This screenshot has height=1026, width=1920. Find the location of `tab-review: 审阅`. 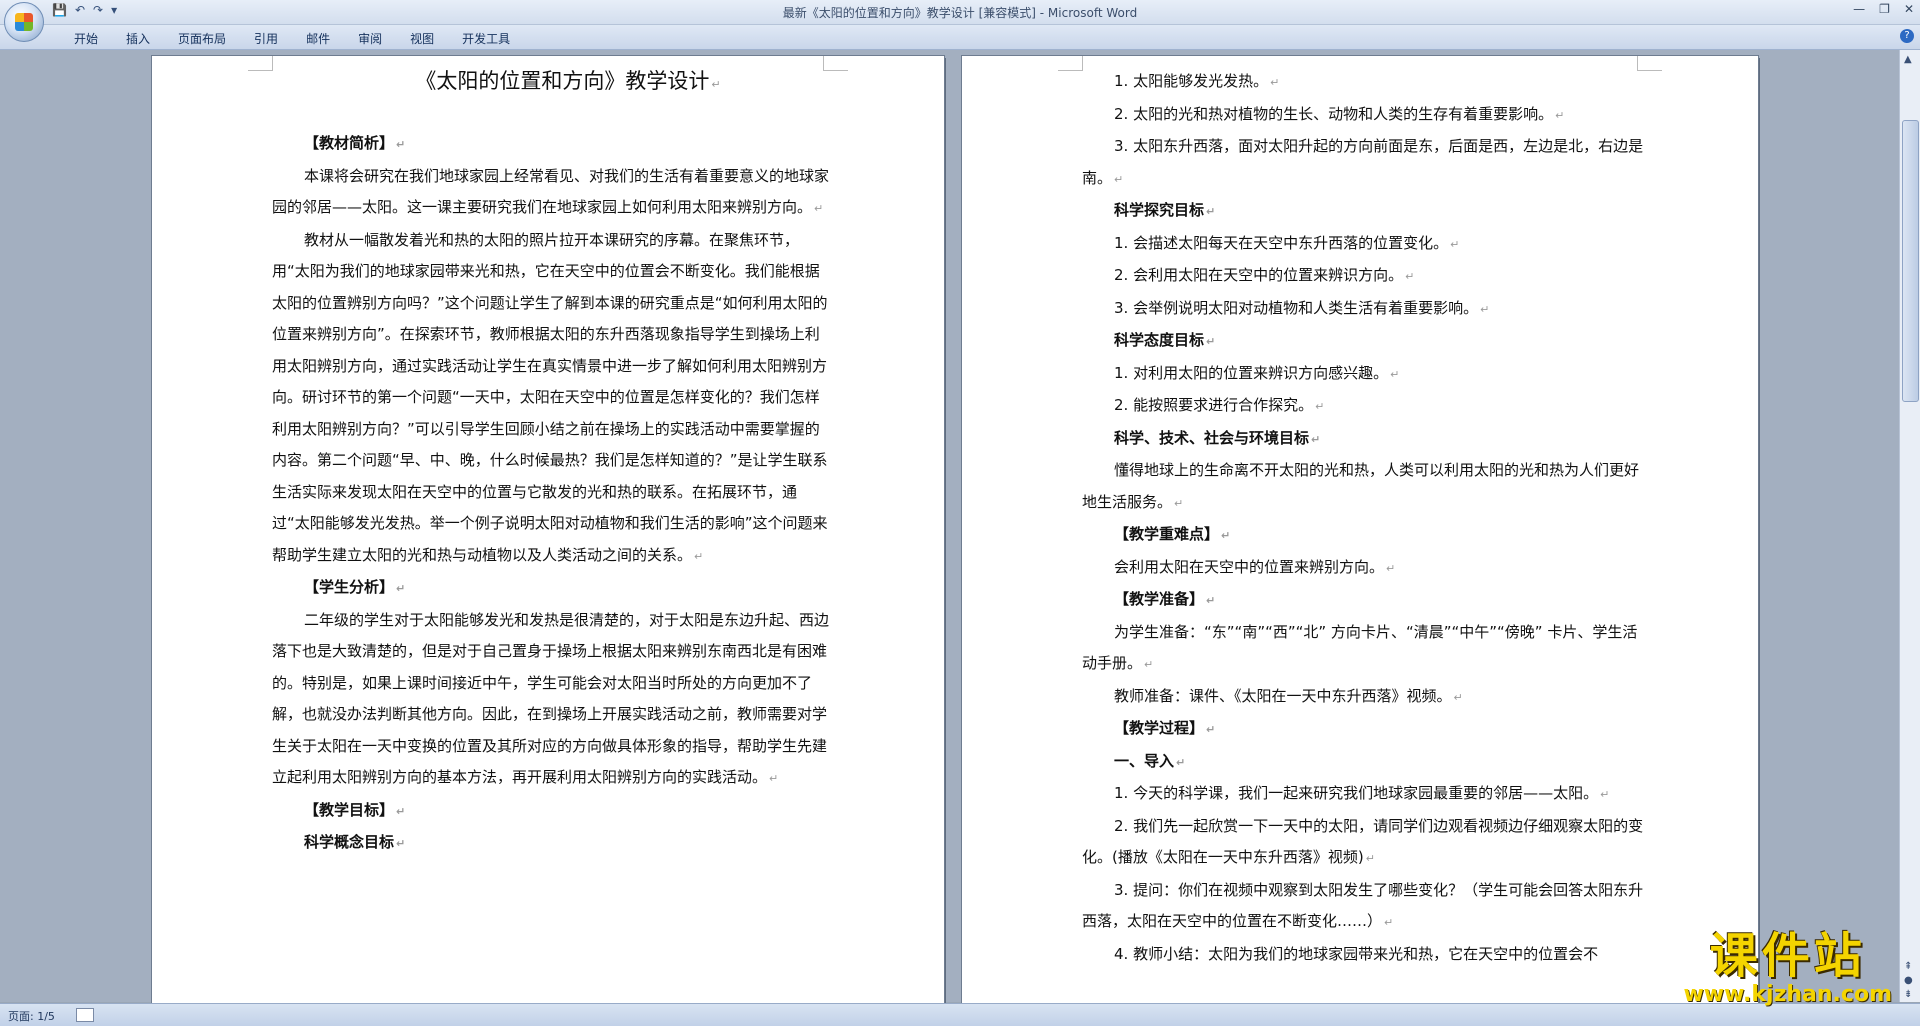

tab-review: 审阅 is located at coordinates (370, 38).